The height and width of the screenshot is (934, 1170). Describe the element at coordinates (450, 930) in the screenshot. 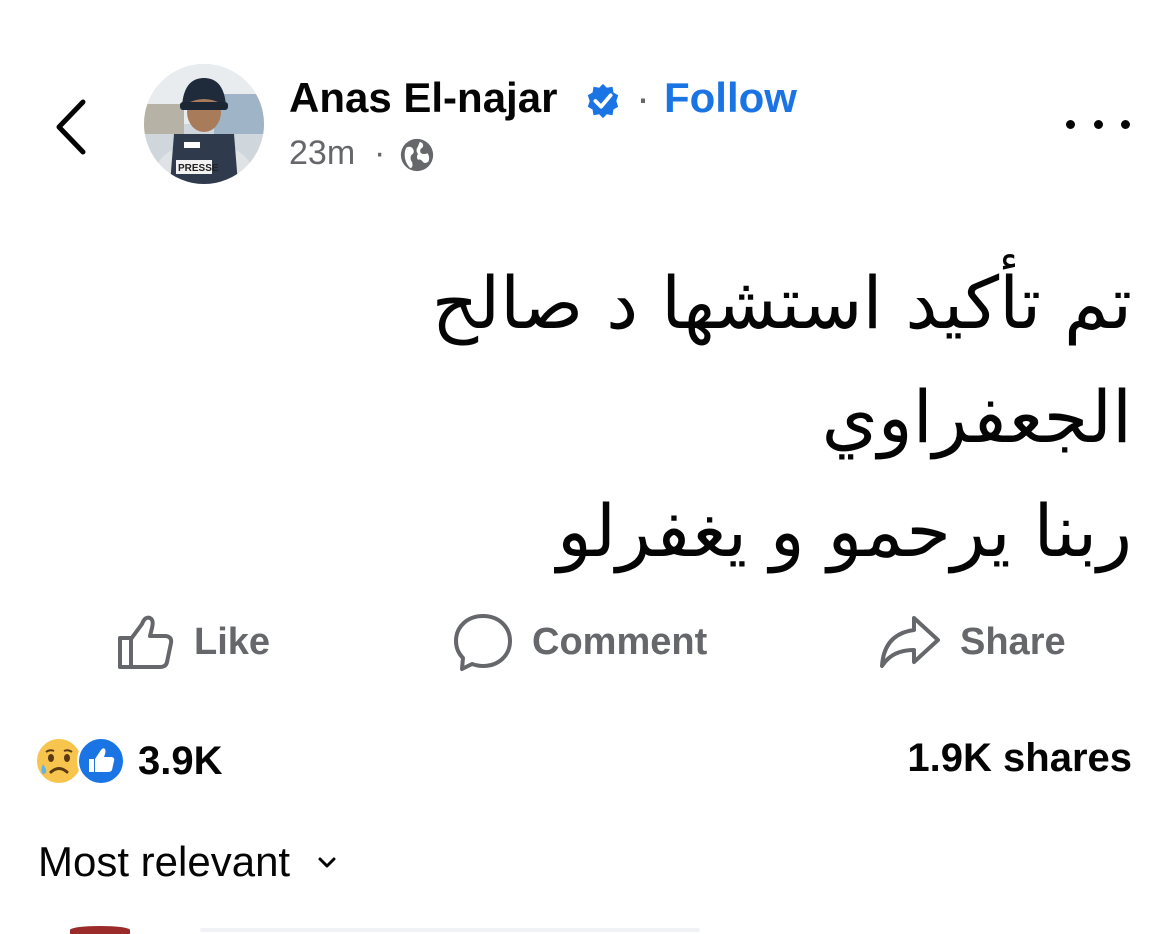

I see `next-comment-bubble` at that location.